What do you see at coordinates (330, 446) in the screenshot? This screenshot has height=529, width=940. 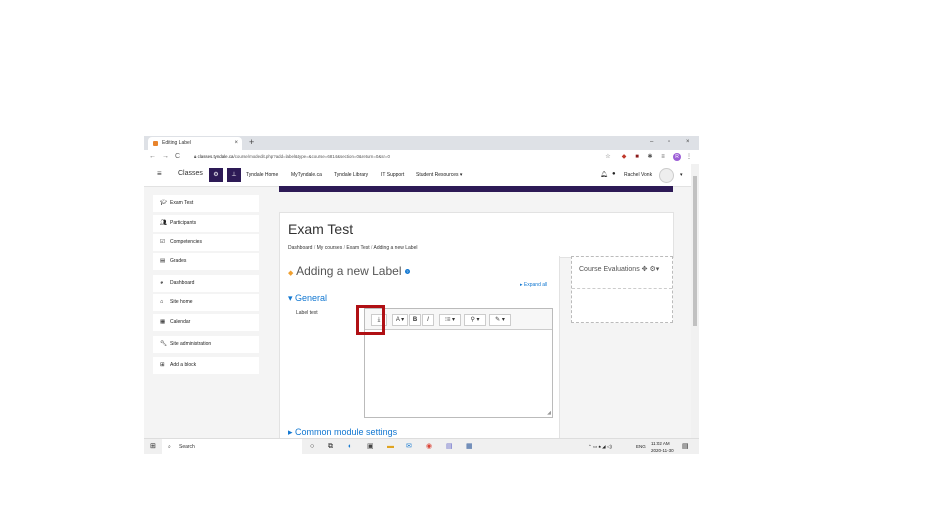 I see `task-view-icon: ⧉` at bounding box center [330, 446].